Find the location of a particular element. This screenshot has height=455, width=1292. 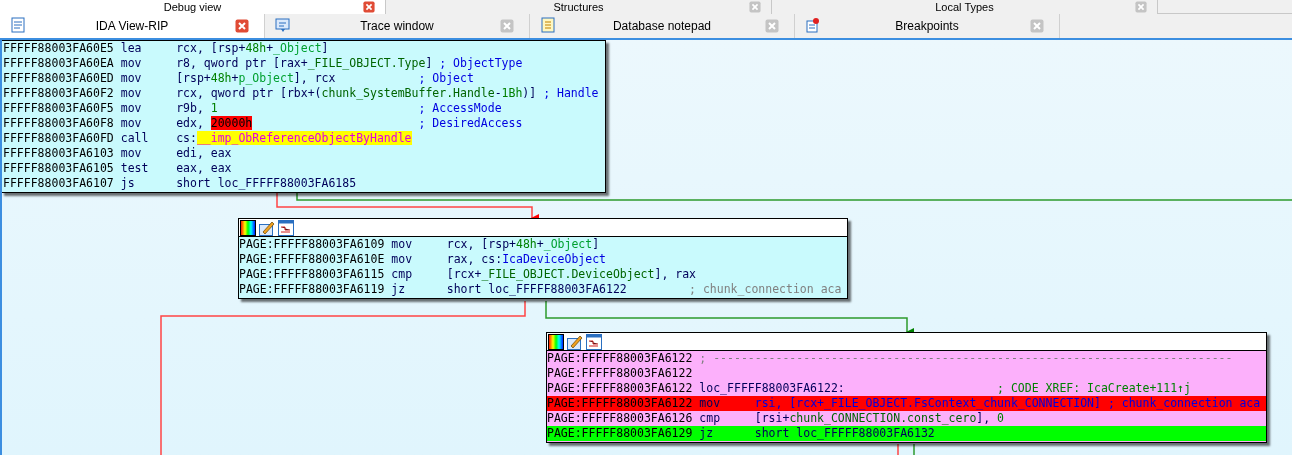

mnemonic: test is located at coordinates (134, 168).